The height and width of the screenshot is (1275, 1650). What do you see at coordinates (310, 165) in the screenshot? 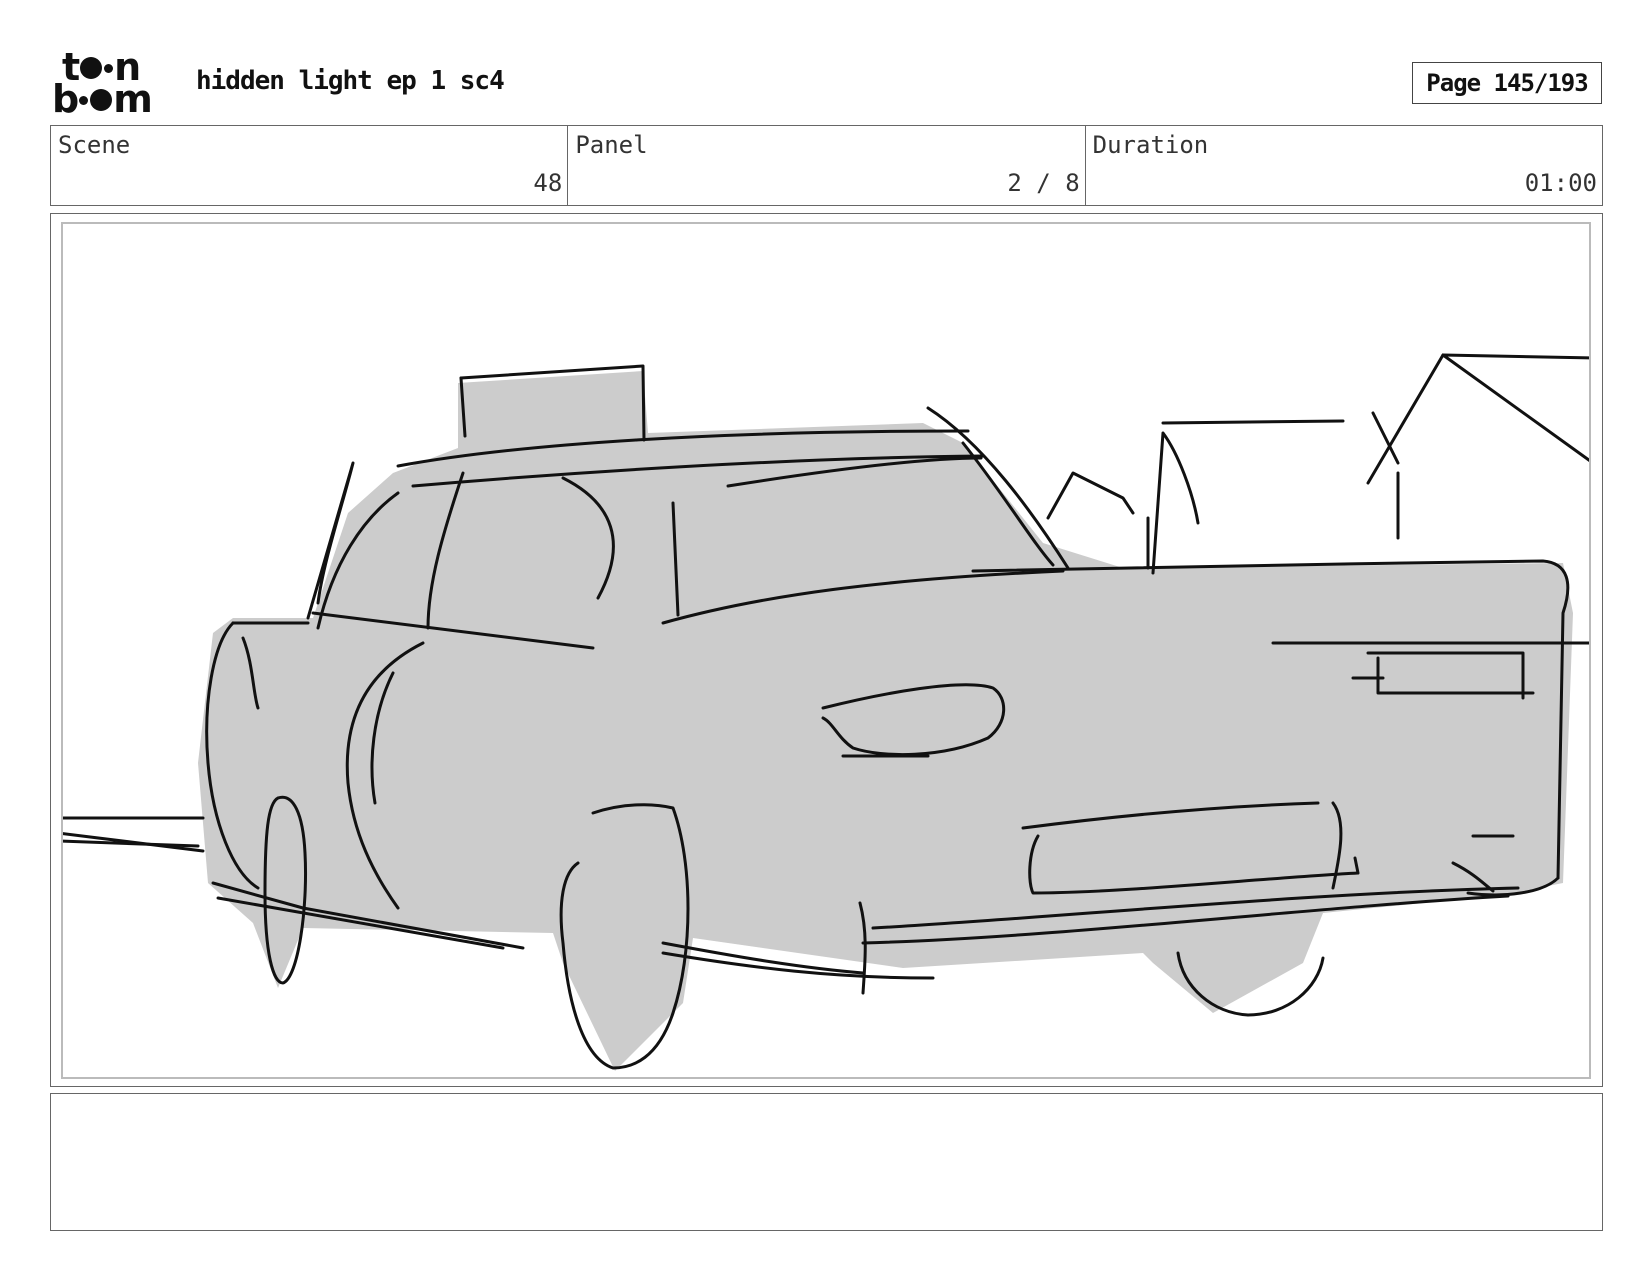
I see `scene-cell: Scene 48` at bounding box center [310, 165].